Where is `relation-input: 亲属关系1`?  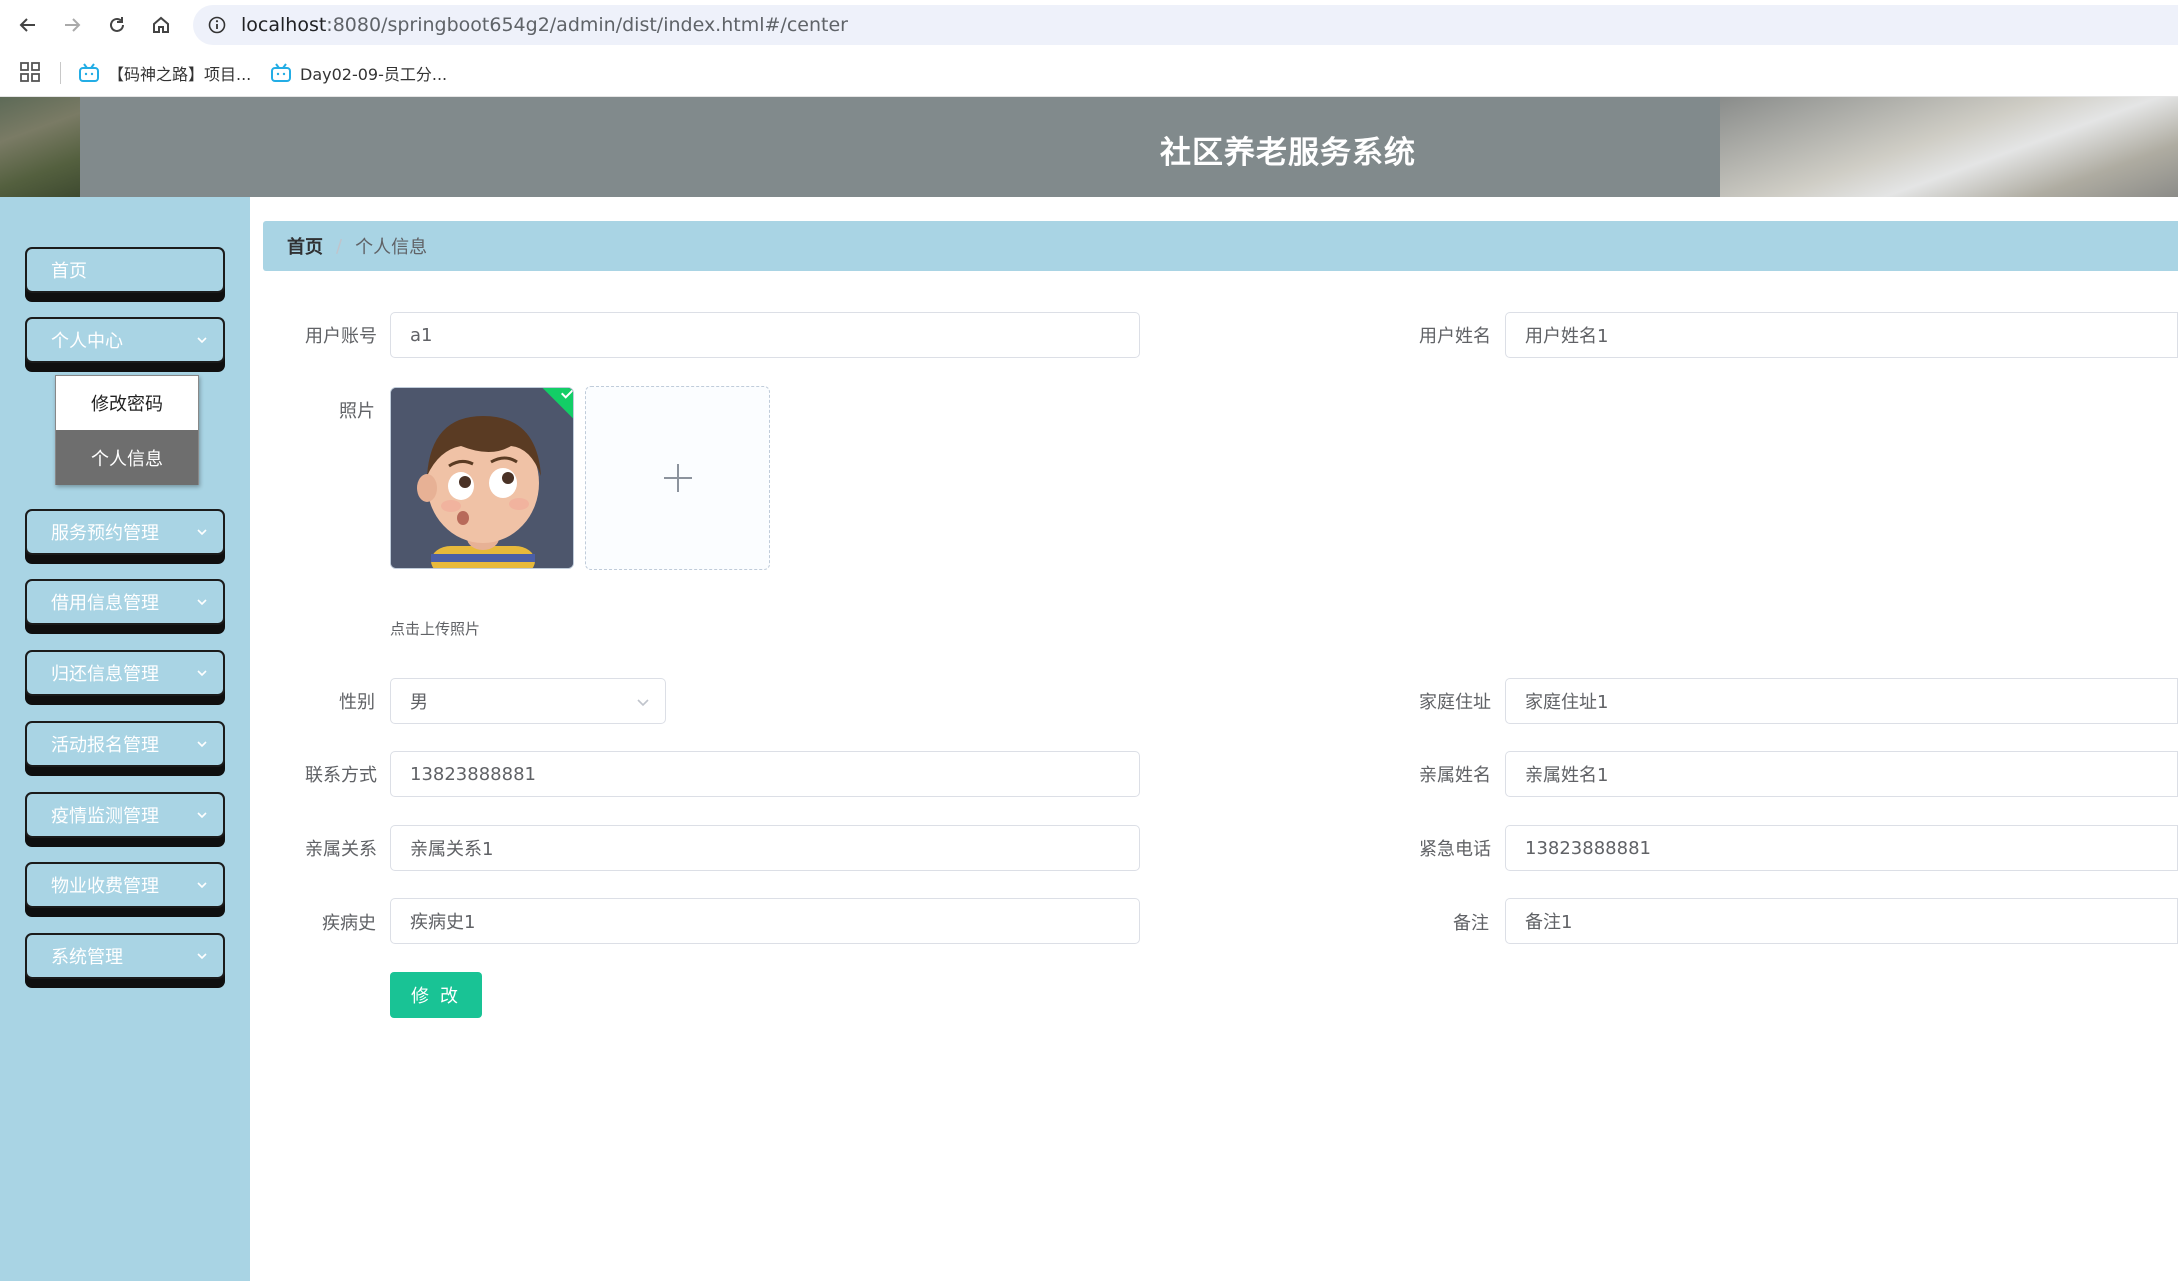
relation-input: 亲属关系1 is located at coordinates (765, 848).